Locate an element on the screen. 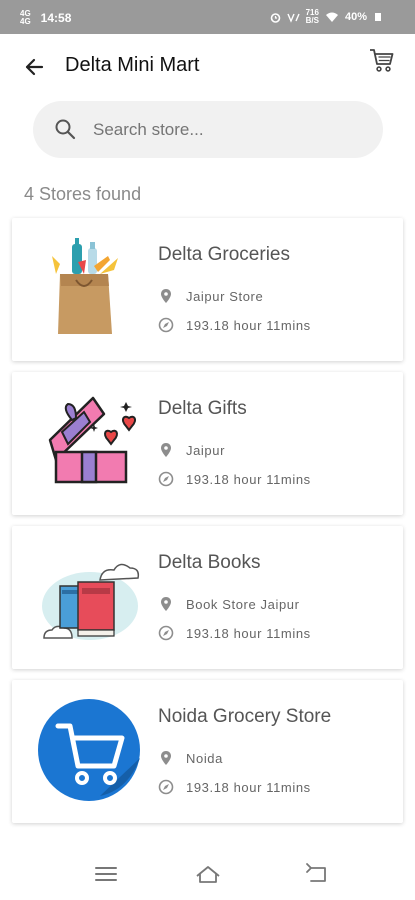 The height and width of the screenshot is (900, 415). status-time: 14:58 is located at coordinates (56, 18).